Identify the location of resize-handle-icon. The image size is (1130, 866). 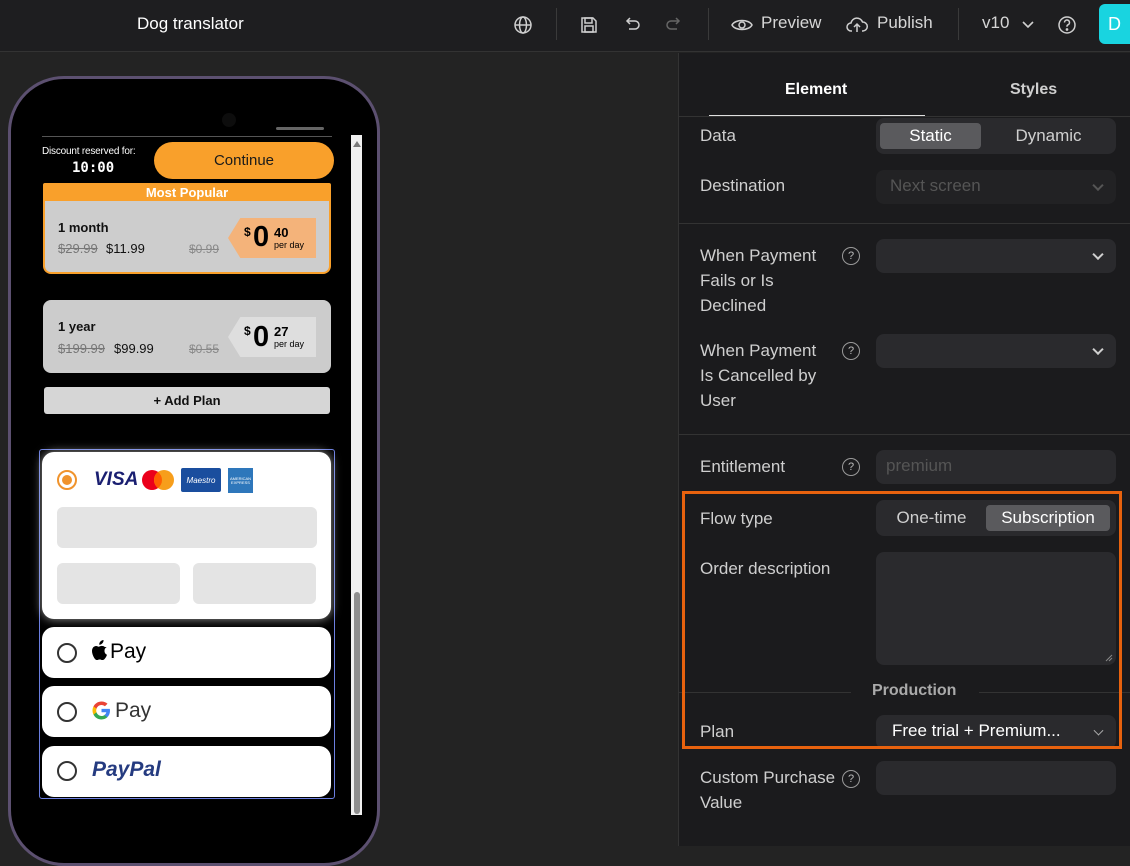
(1109, 658).